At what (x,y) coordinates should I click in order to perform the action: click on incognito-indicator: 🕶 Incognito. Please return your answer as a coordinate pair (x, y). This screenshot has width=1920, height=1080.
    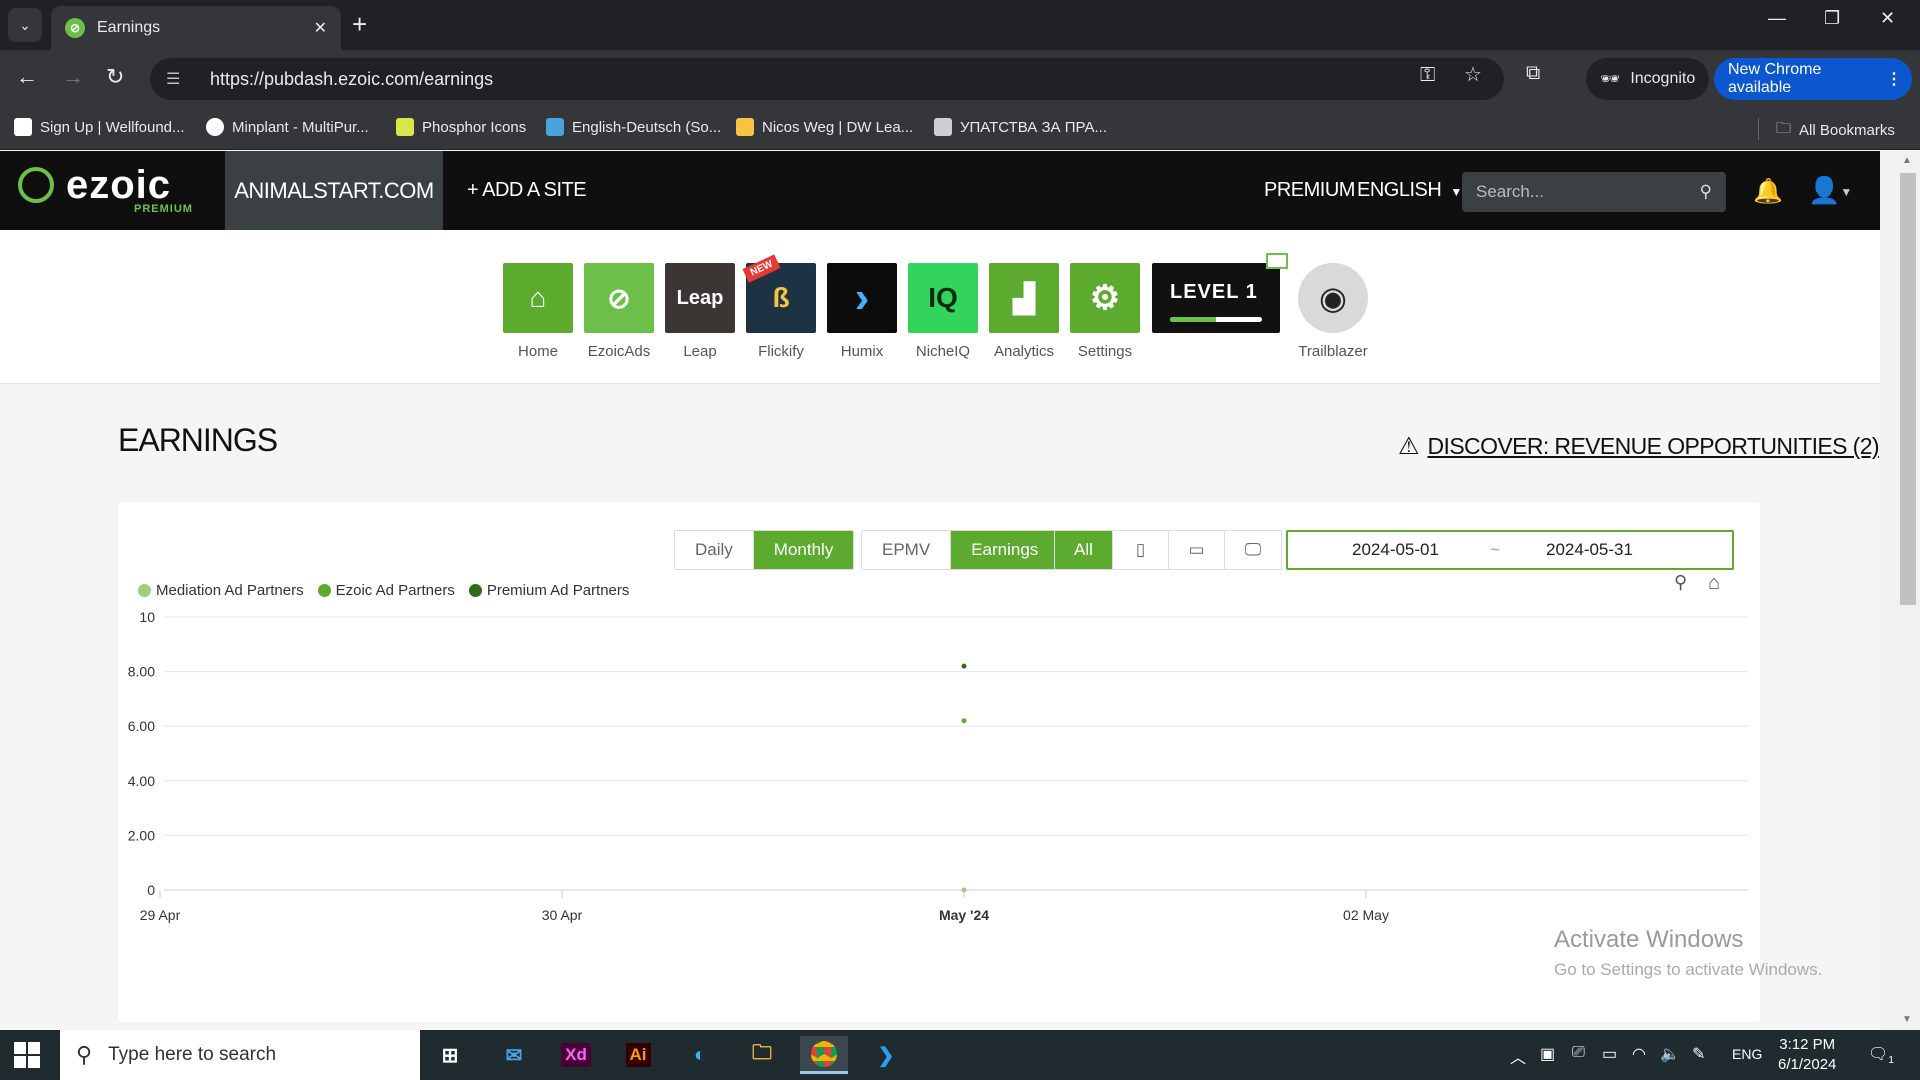
    Looking at the image, I should click on (1648, 79).